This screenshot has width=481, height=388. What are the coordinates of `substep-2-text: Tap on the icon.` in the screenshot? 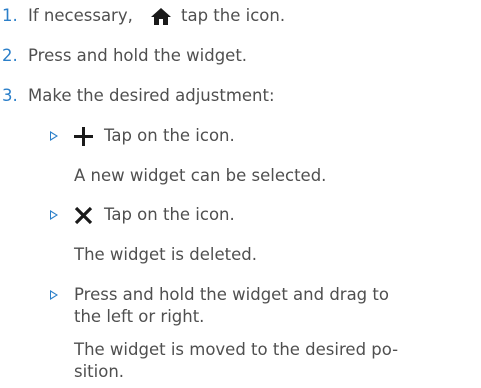 It's located at (169, 214).